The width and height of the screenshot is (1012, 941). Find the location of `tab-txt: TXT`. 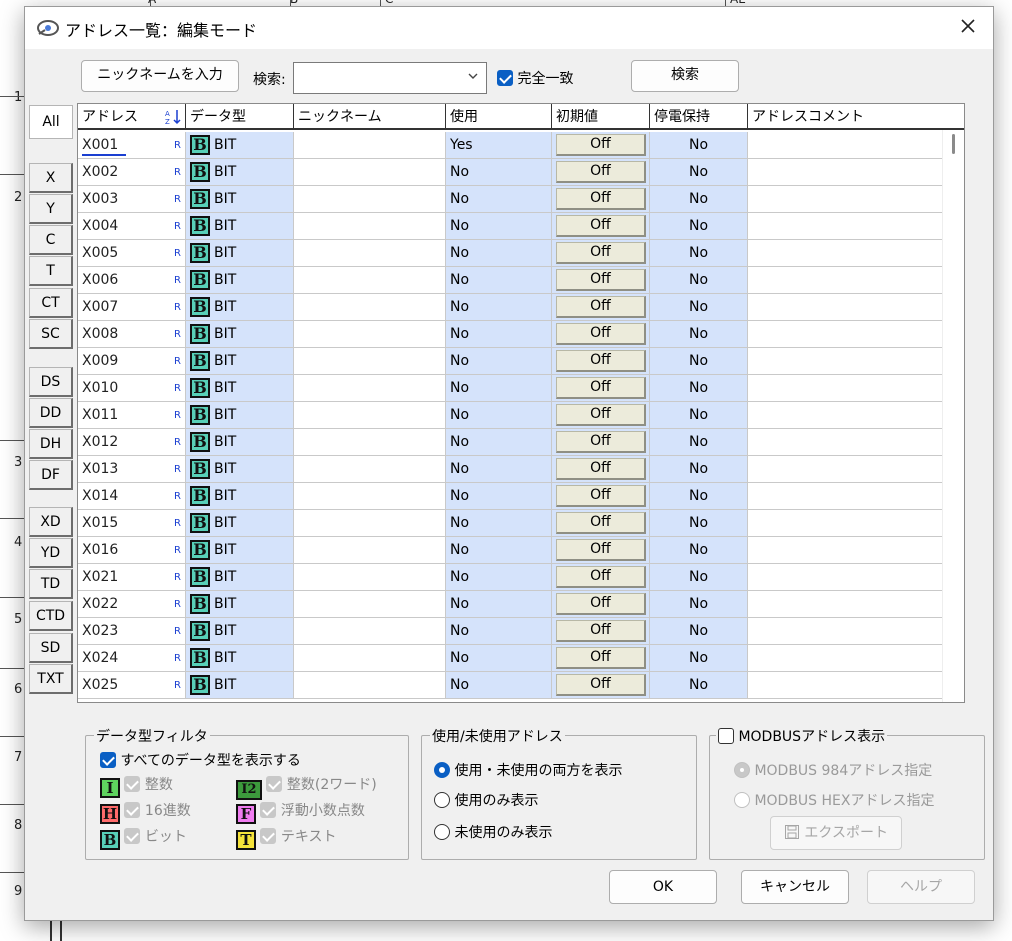

tab-txt: TXT is located at coordinates (51, 679).